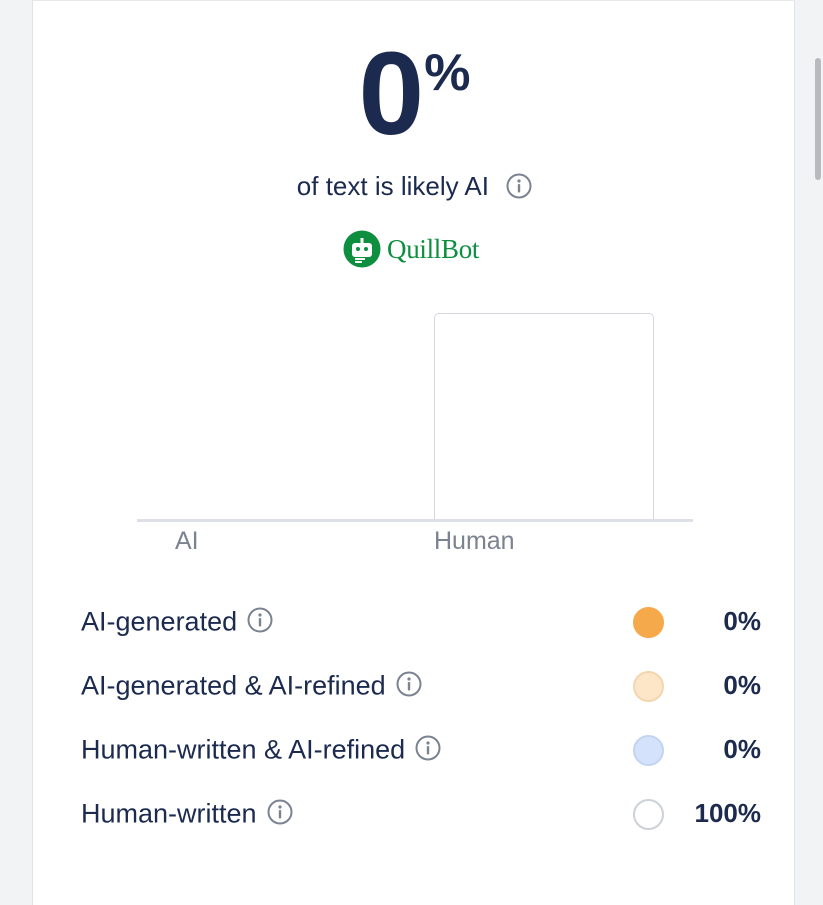  I want to click on breakdown-row-ai-generated: AI-generated 0%, so click(421, 633).